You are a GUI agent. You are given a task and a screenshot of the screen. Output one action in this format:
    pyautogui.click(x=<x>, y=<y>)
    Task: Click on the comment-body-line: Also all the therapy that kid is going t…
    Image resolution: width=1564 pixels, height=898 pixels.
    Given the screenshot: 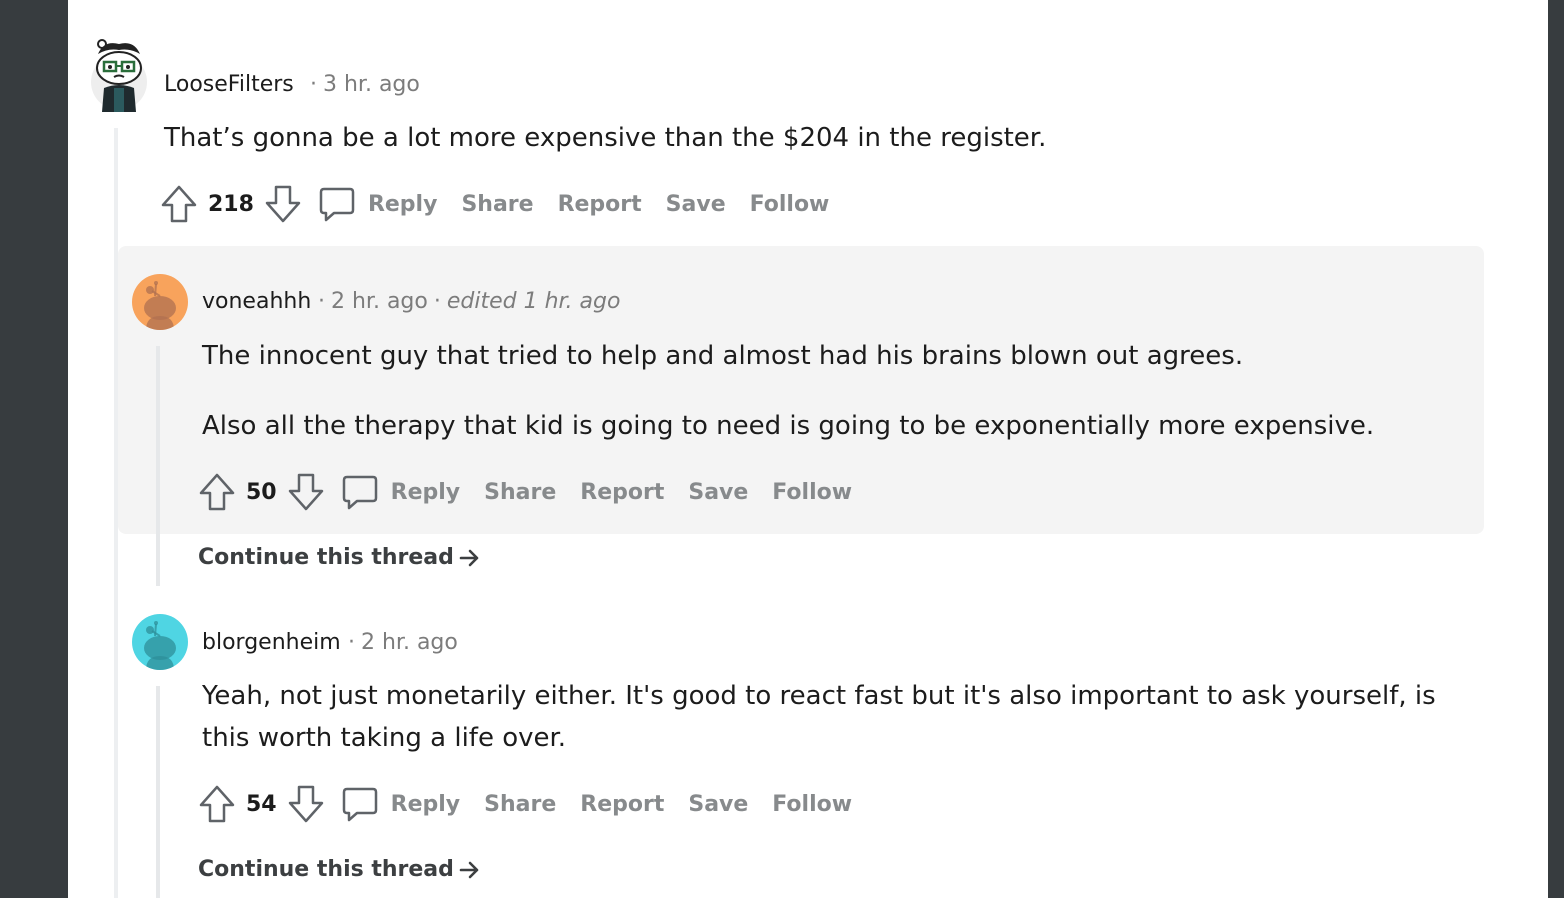 What is the action you would take?
    pyautogui.click(x=788, y=426)
    